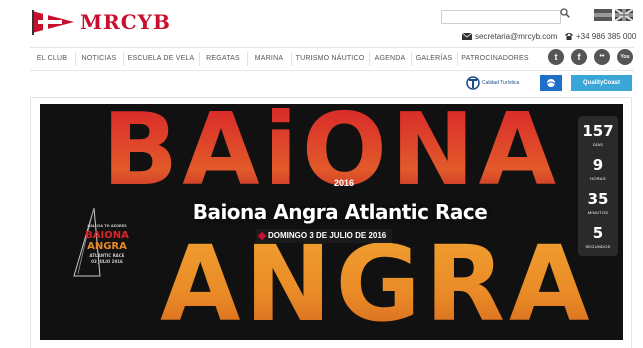 This screenshot has height=348, width=643. Describe the element at coordinates (598, 246) in the screenshot. I see `countdown-seconds-label: SEGUNDOS` at that location.